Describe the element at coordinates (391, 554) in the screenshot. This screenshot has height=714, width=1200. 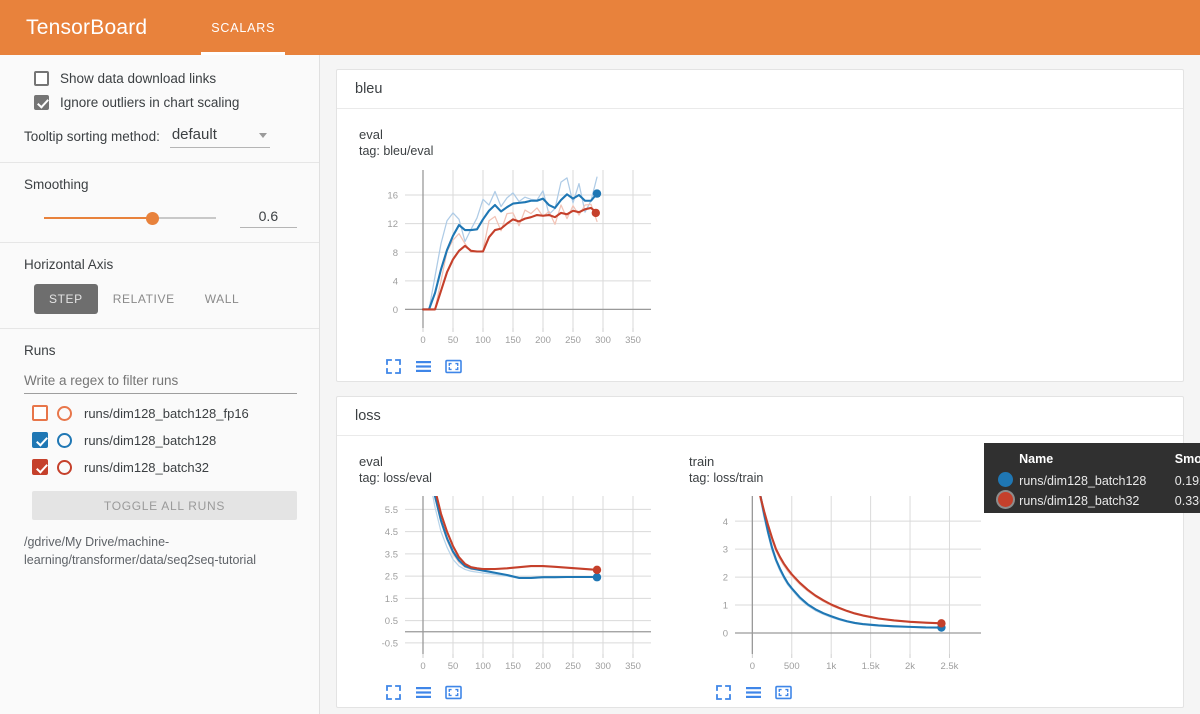
I see `svg-text: 3.5` at that location.